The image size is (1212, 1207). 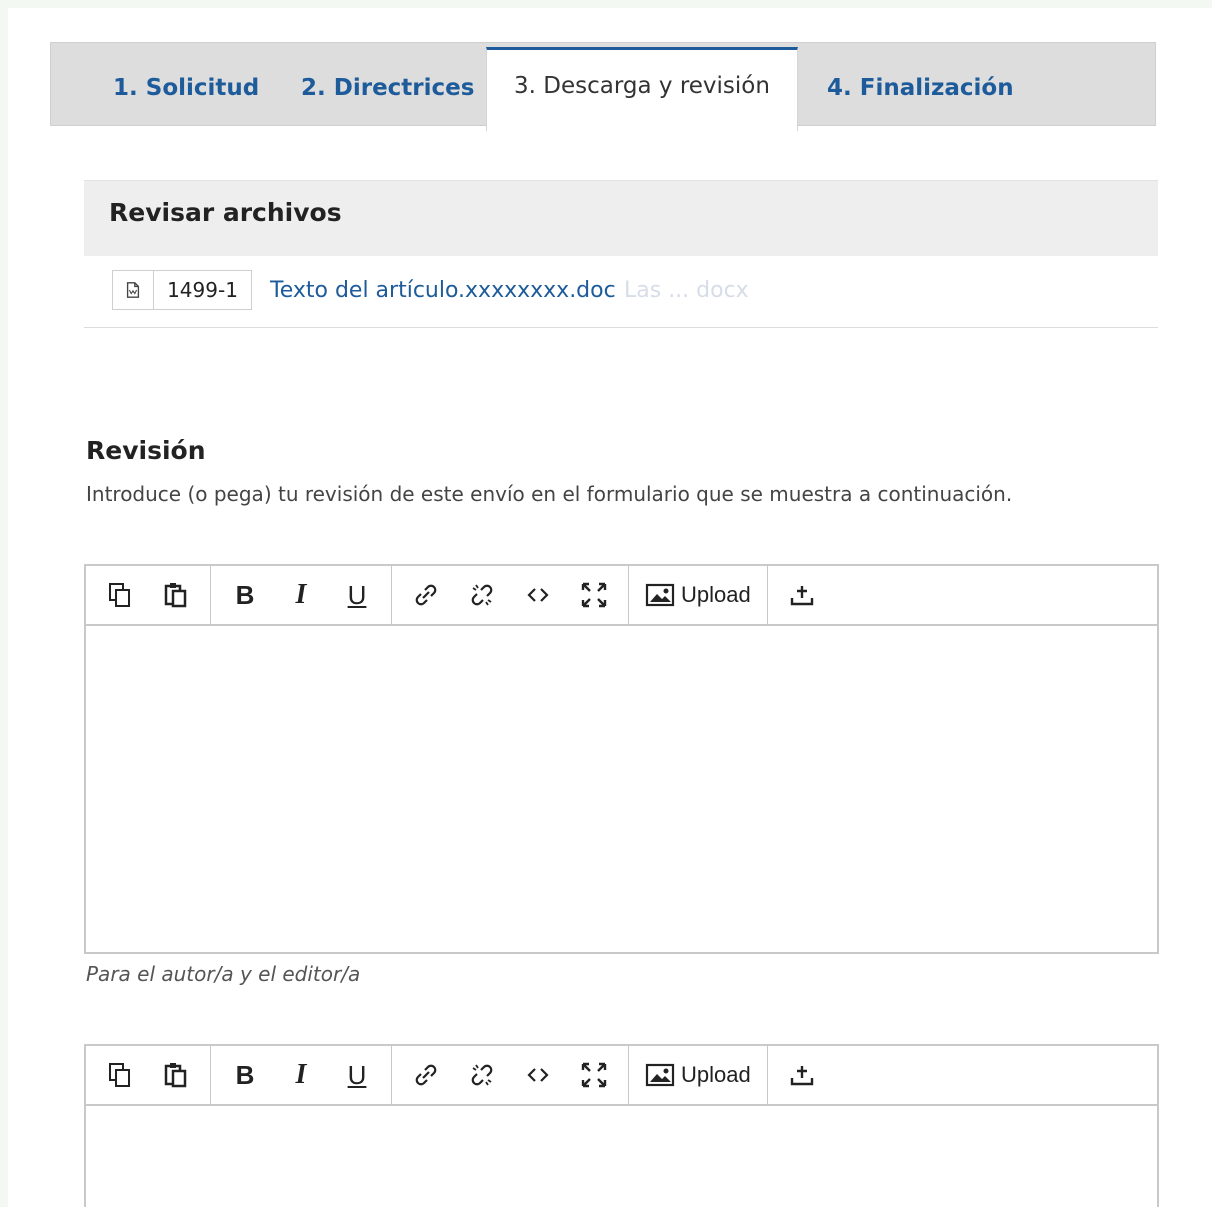 What do you see at coordinates (223, 974) in the screenshot?
I see `editor-note: Para el autor/a y el editor/a` at bounding box center [223, 974].